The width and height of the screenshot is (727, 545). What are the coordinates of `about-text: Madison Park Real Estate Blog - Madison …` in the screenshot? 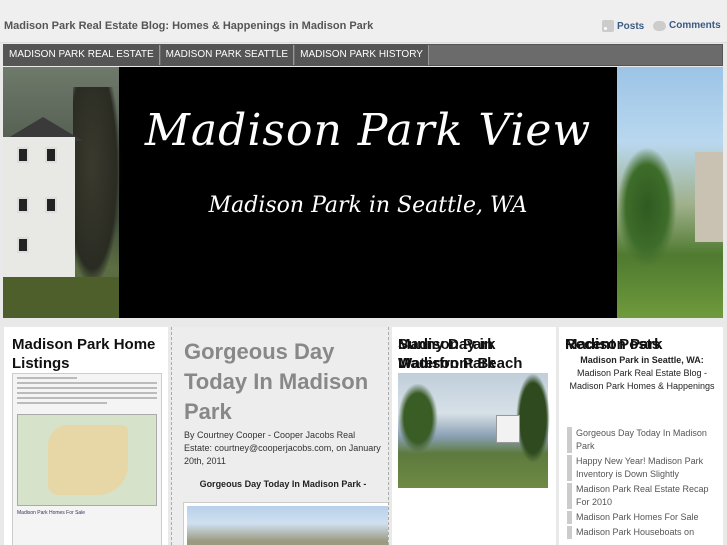 It's located at (642, 379).